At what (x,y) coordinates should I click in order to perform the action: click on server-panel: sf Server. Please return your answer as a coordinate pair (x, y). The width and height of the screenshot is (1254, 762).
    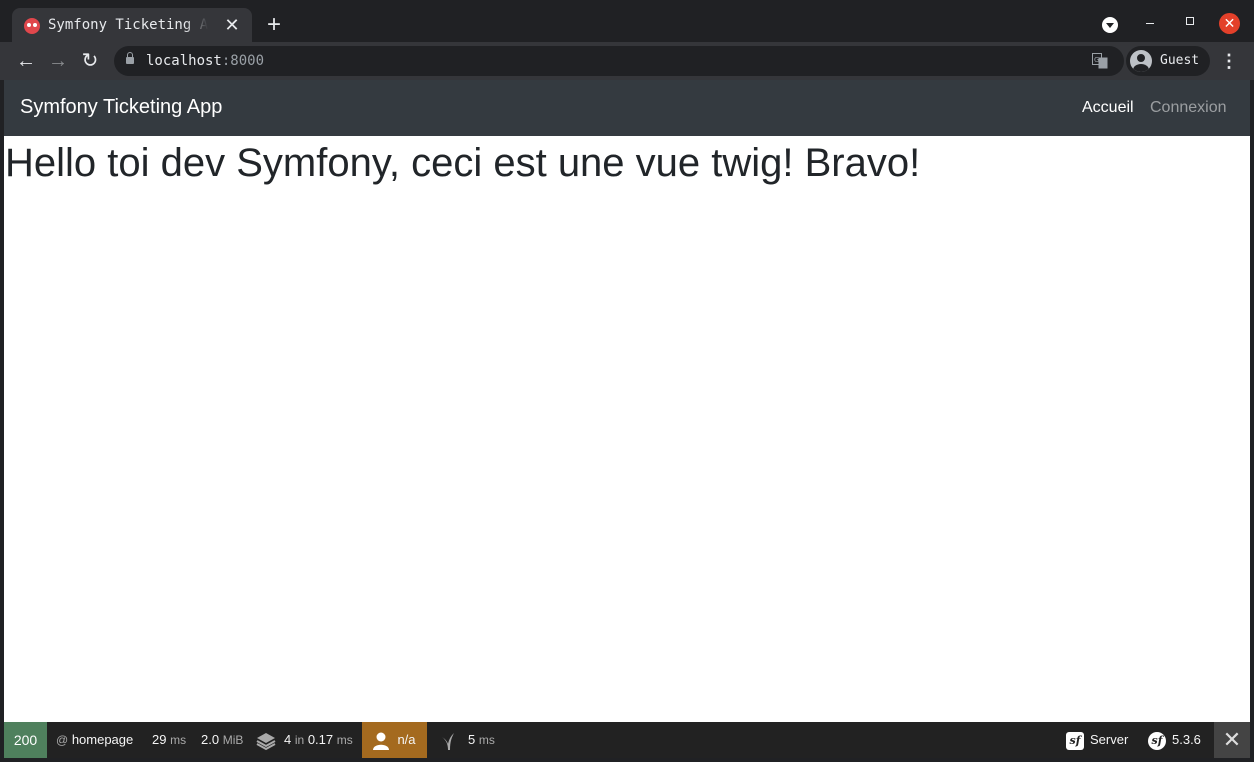
    Looking at the image, I should click on (1097, 740).